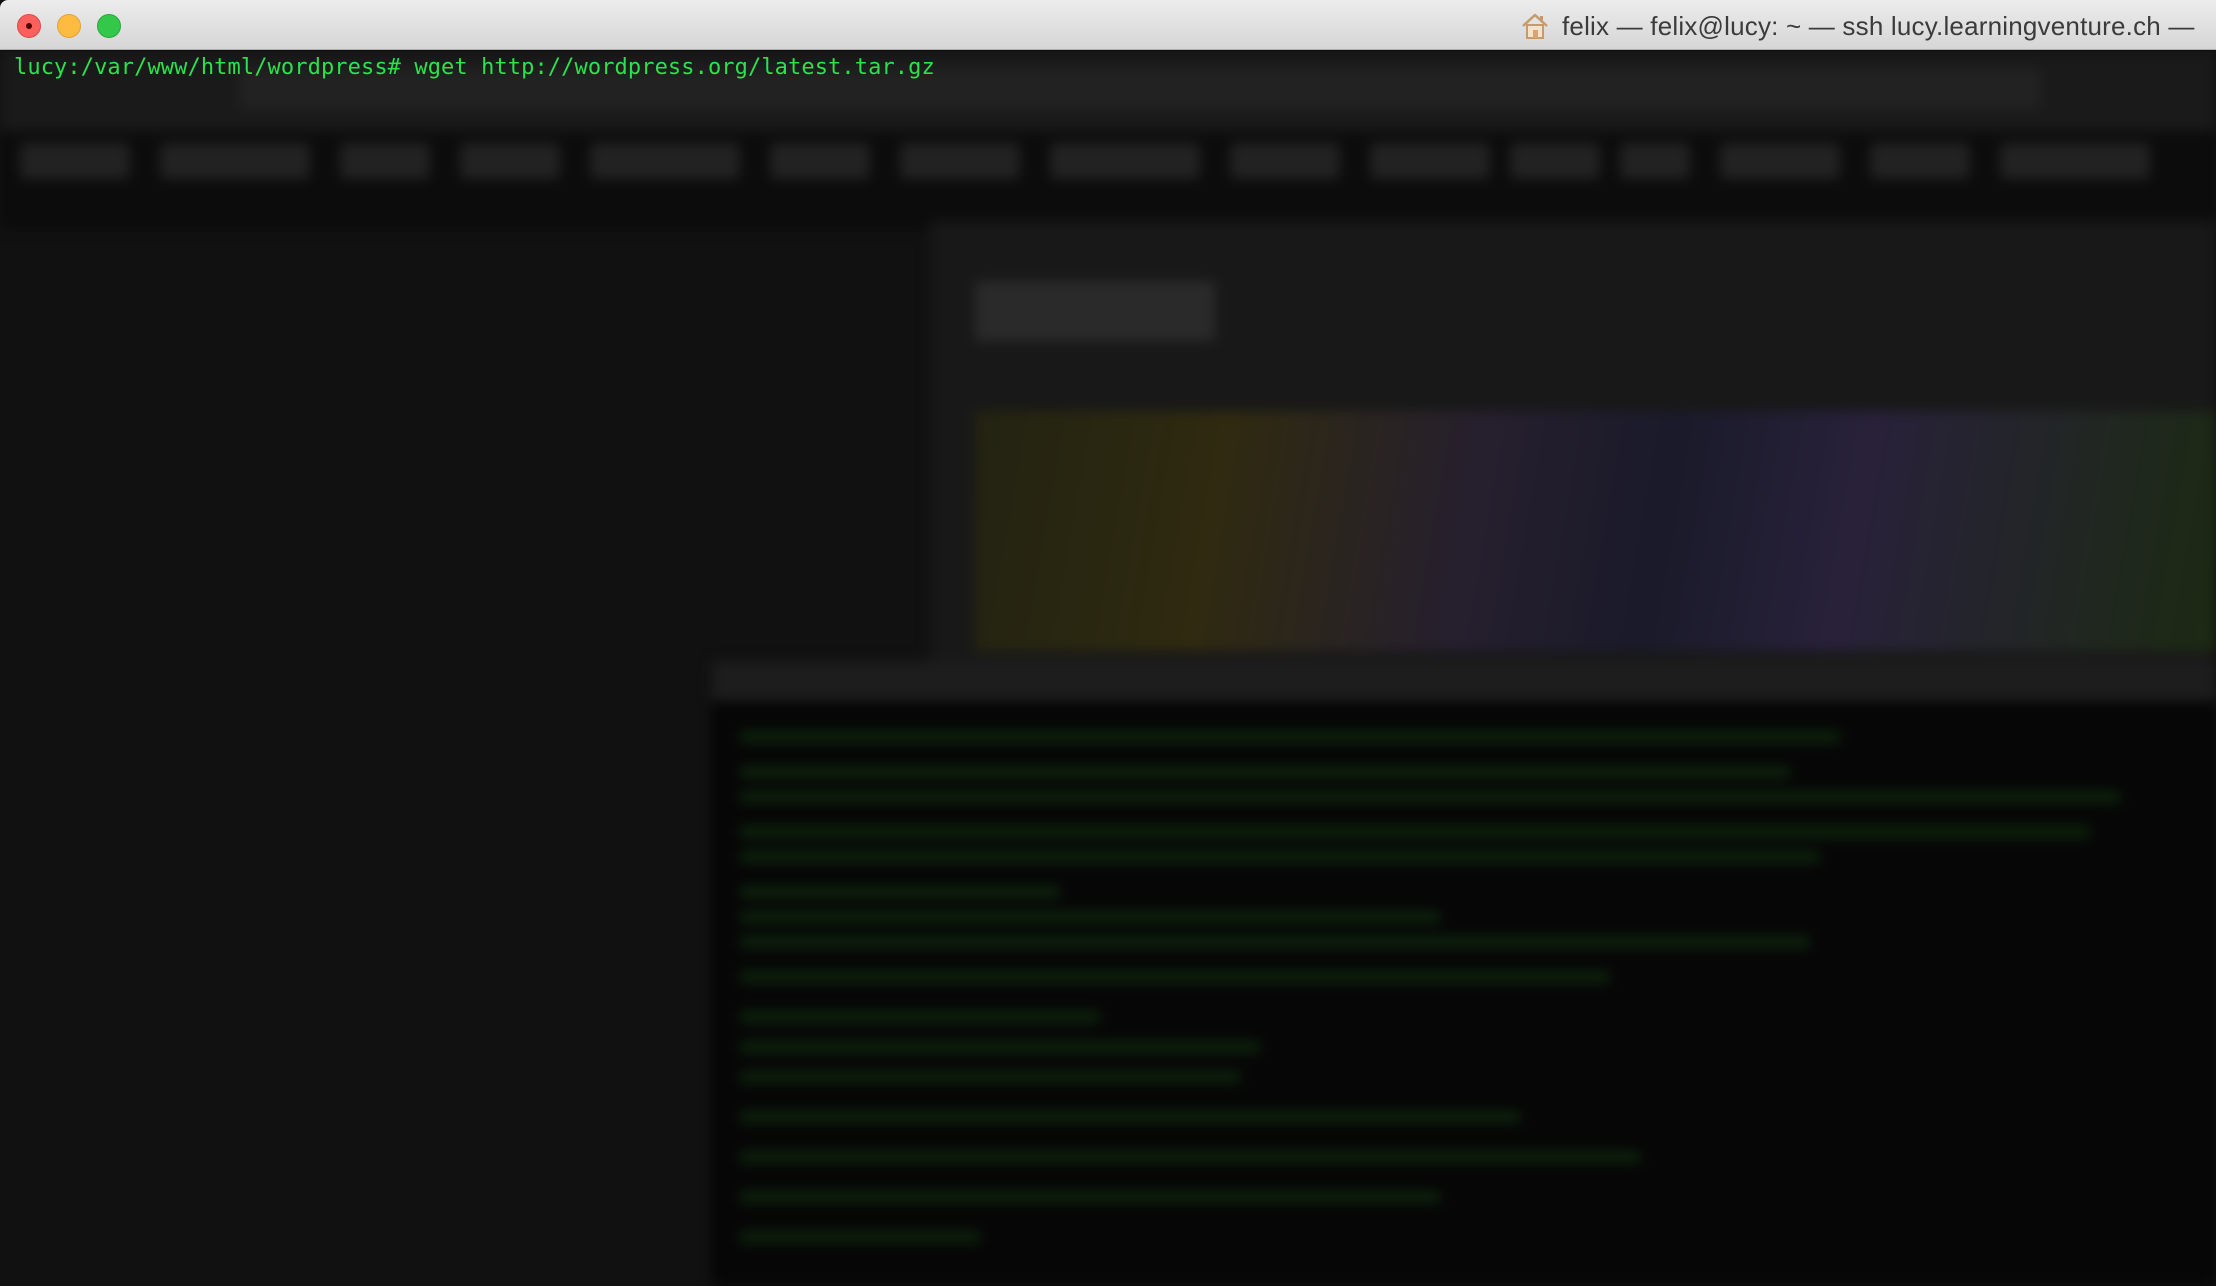 The image size is (2216, 1286). Describe the element at coordinates (29, 26) in the screenshot. I see `close-window-button` at that location.